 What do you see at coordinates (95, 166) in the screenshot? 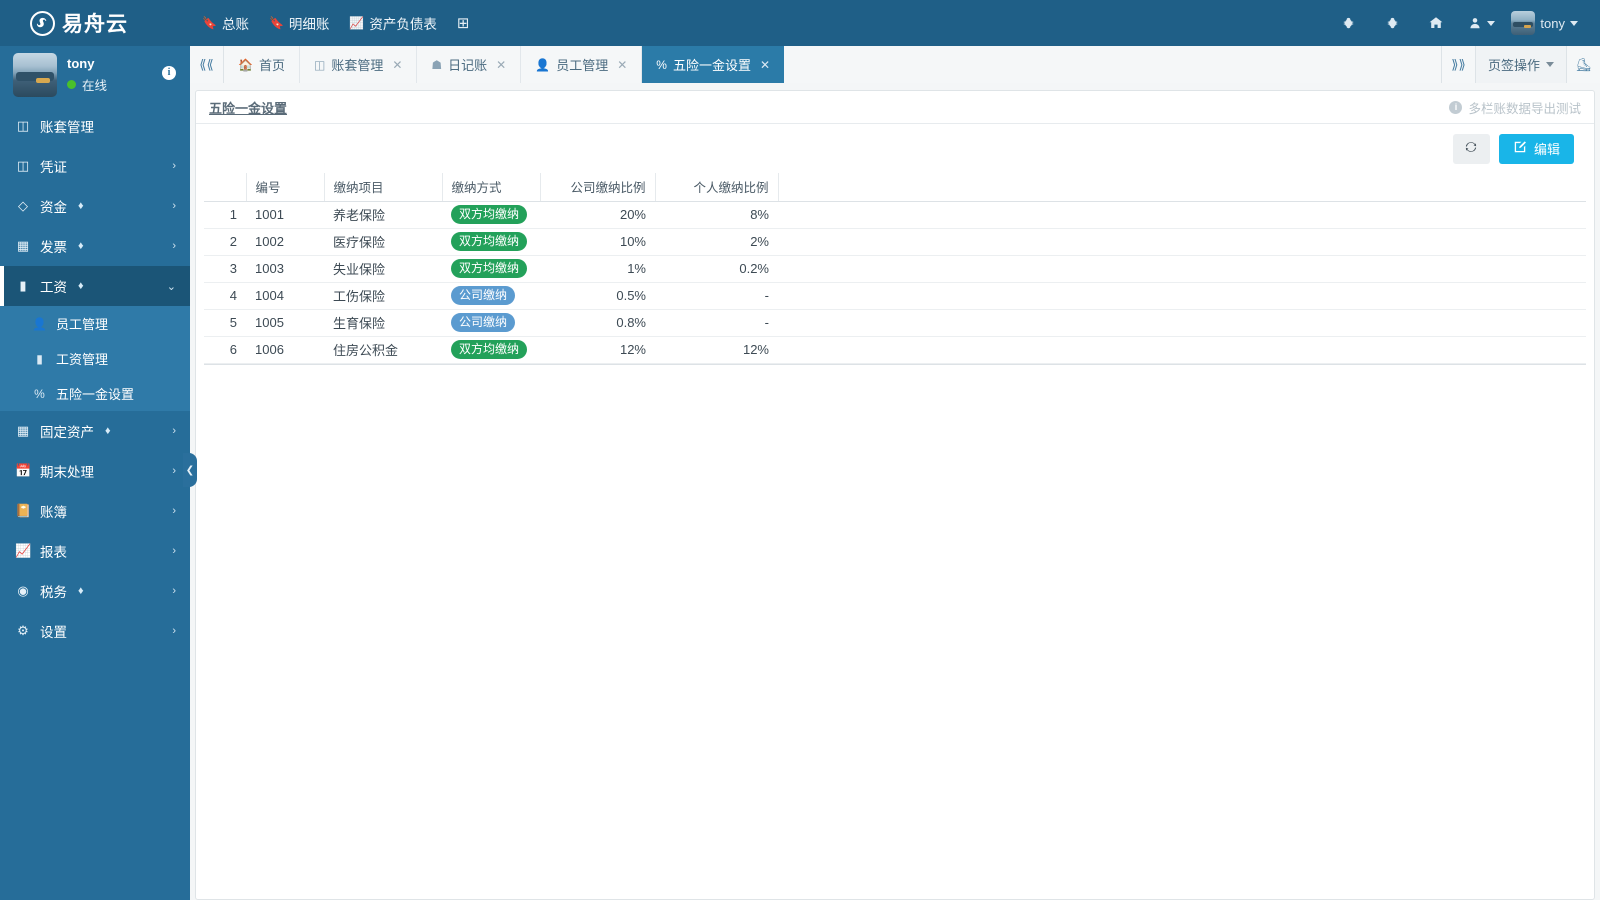
I see `sidebar-item-vouchers: ◫ 凭证 ›` at bounding box center [95, 166].